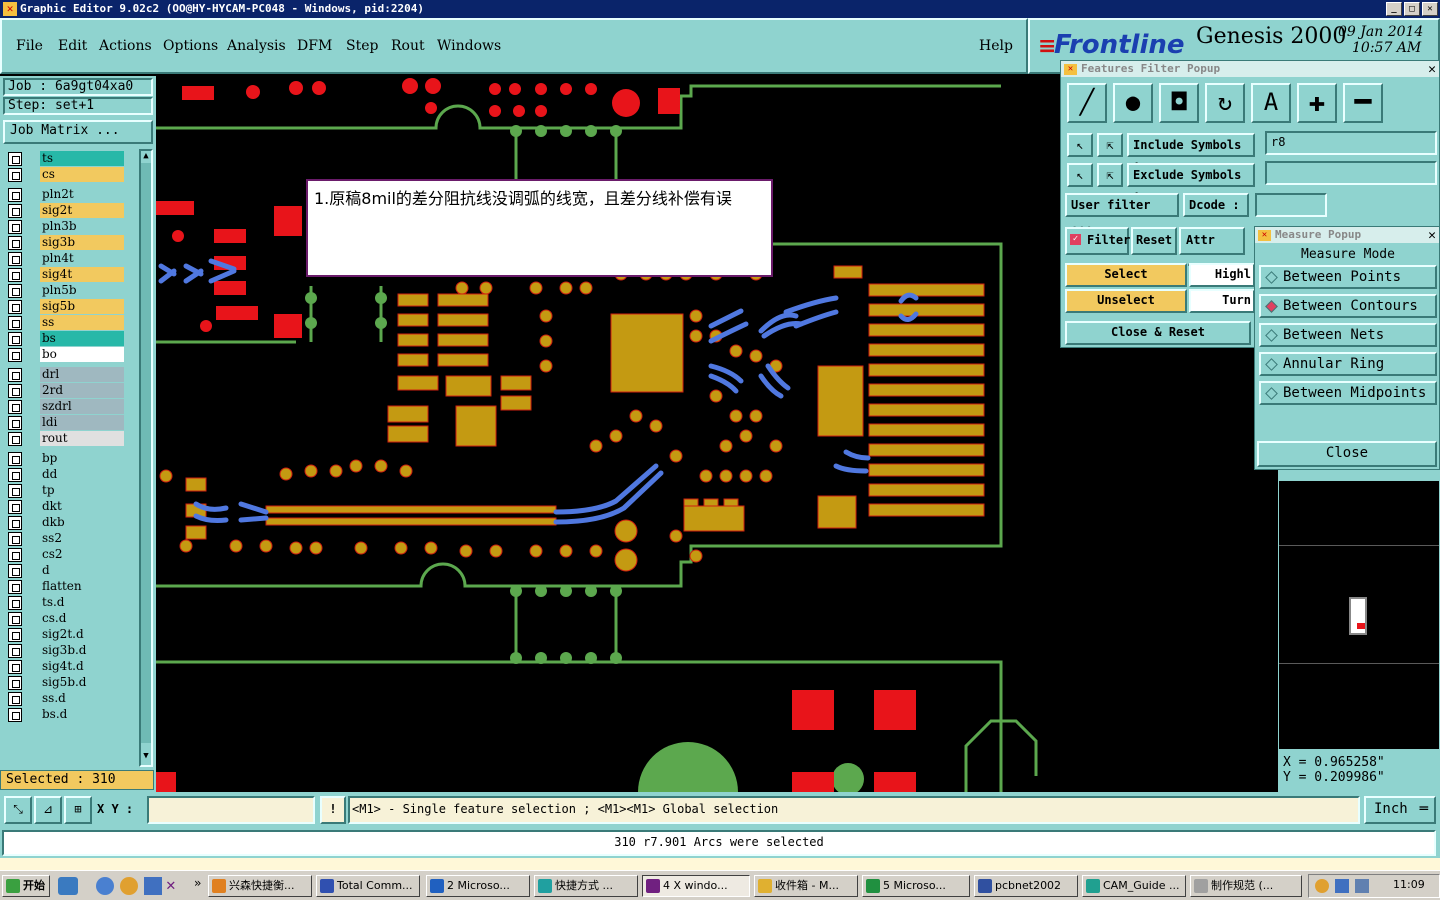  Describe the element at coordinates (66, 210) in the screenshot. I see `layer-row-sig2t: sig2t` at that location.